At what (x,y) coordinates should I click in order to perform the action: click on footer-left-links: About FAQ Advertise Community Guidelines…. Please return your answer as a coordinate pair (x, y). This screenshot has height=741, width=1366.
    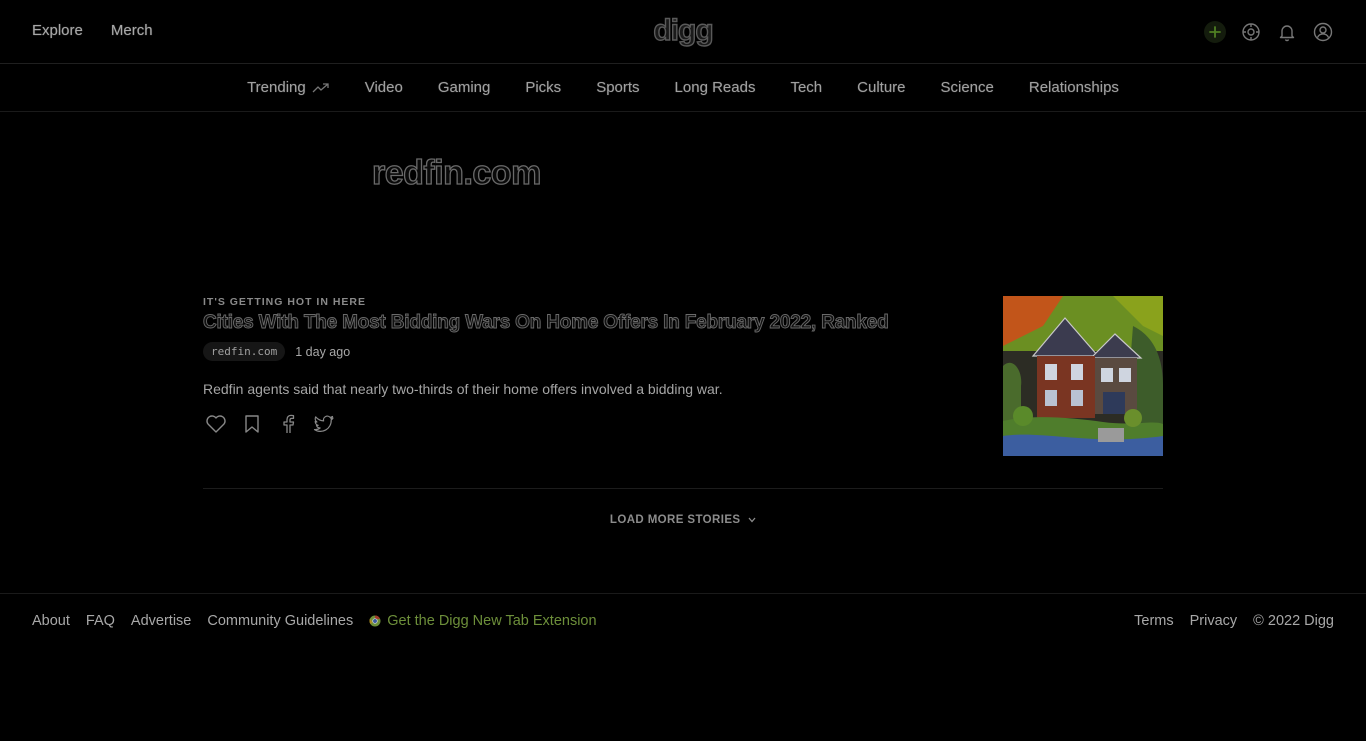
    Looking at the image, I should click on (314, 621).